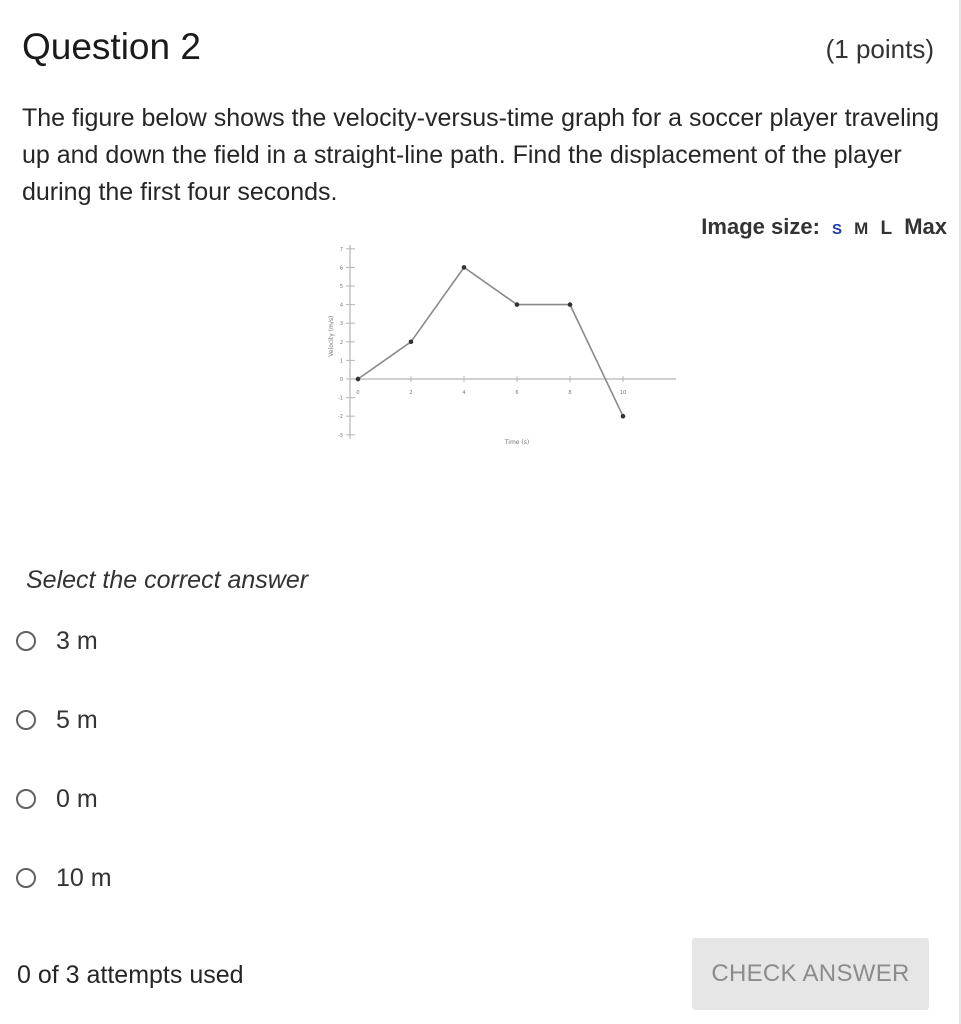  I want to click on y-tick-label: 7, so click(341, 250).